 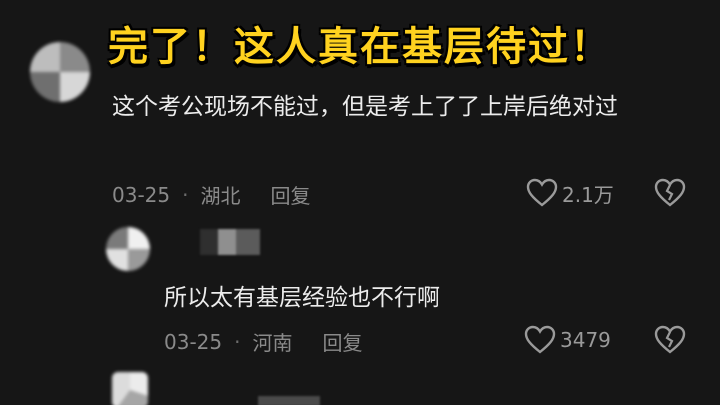 What do you see at coordinates (365, 107) in the screenshot?
I see `comment-text: 这个考公现场不能过，但是考上了了上岸后绝对过` at bounding box center [365, 107].